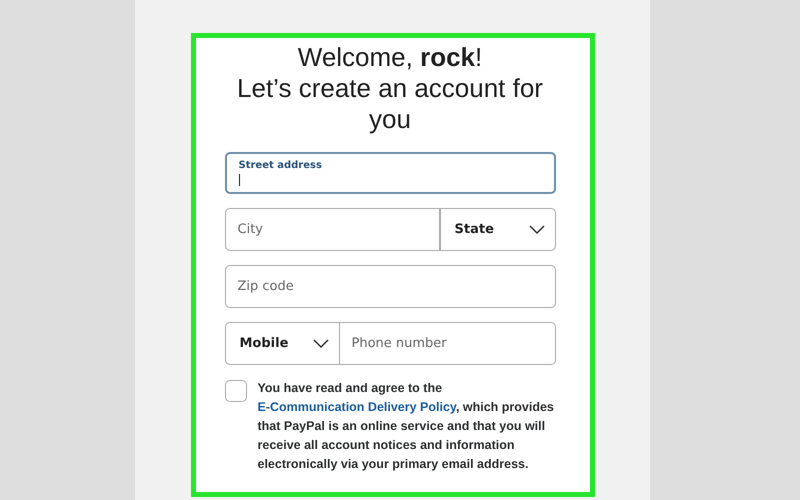 The image size is (800, 500). What do you see at coordinates (390, 173) in the screenshot?
I see `street-address-field: Street address` at bounding box center [390, 173].